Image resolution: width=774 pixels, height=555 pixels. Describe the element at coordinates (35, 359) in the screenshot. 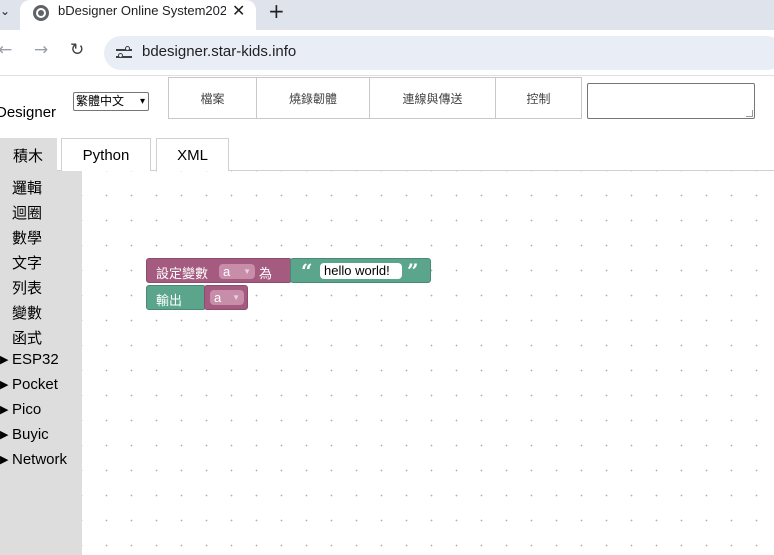

I see `category-esp32: ESP32` at that location.